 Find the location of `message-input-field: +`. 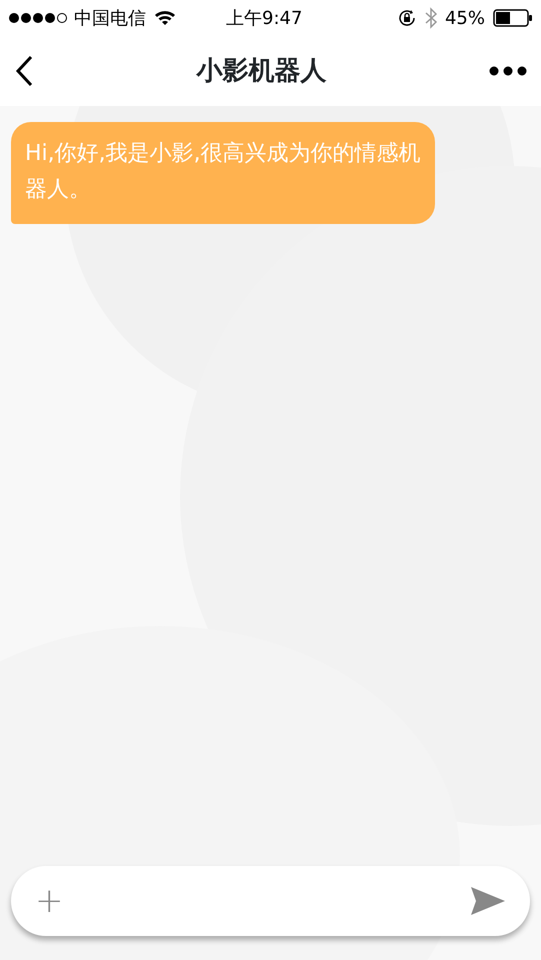

message-input-field: + is located at coordinates (270, 901).